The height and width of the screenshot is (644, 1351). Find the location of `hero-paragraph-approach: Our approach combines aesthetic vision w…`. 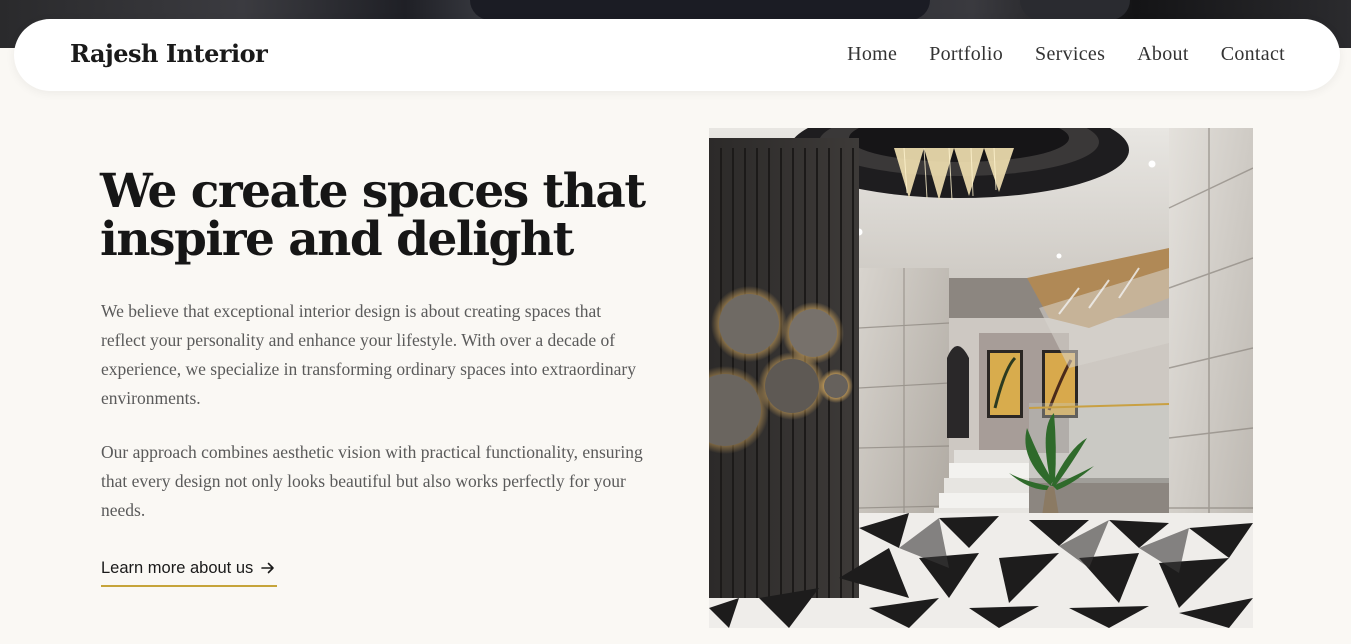

hero-paragraph-approach: Our approach combines aesthetic vision w… is located at coordinates (372, 481).